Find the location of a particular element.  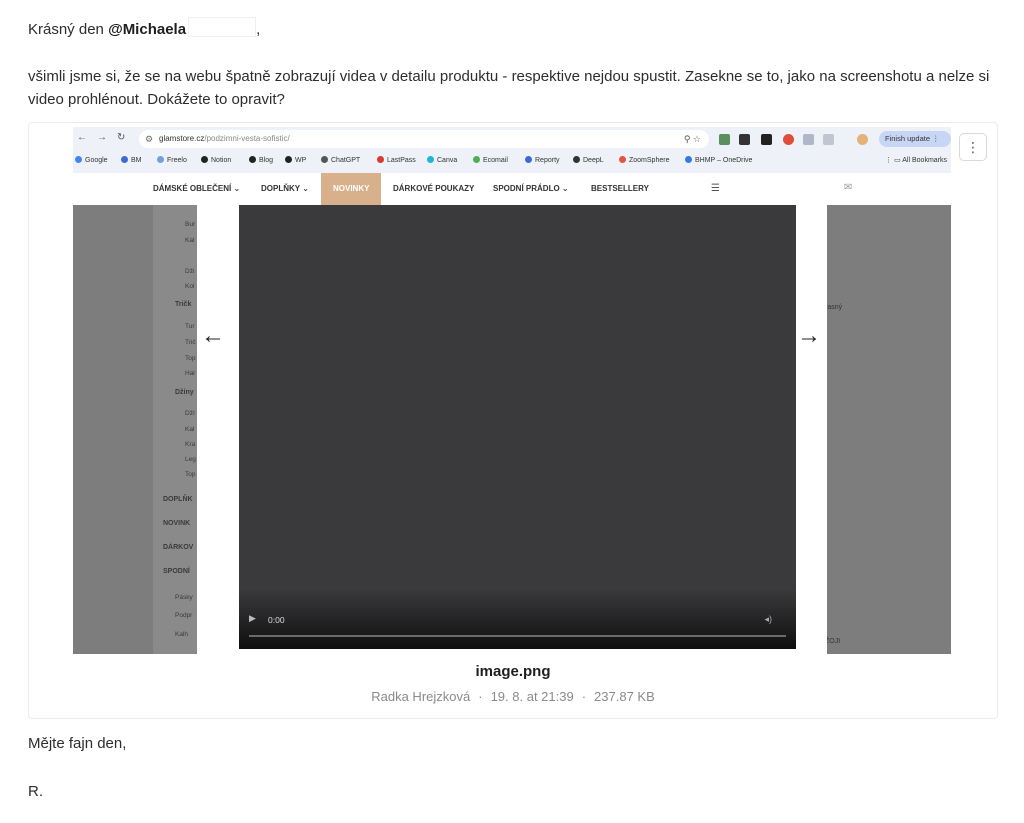

more-options-button: ⋮ is located at coordinates (973, 147).